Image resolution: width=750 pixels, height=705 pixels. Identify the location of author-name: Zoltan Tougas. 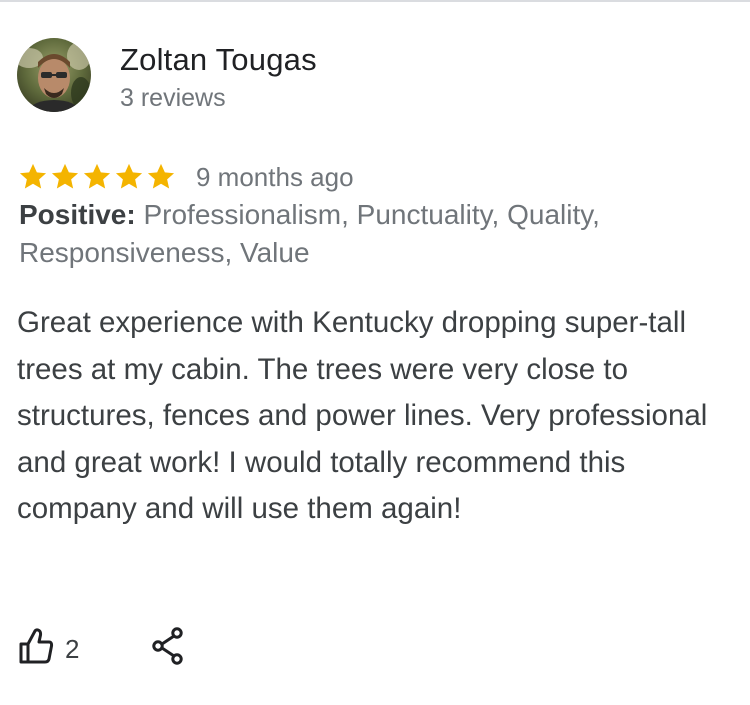
(218, 60).